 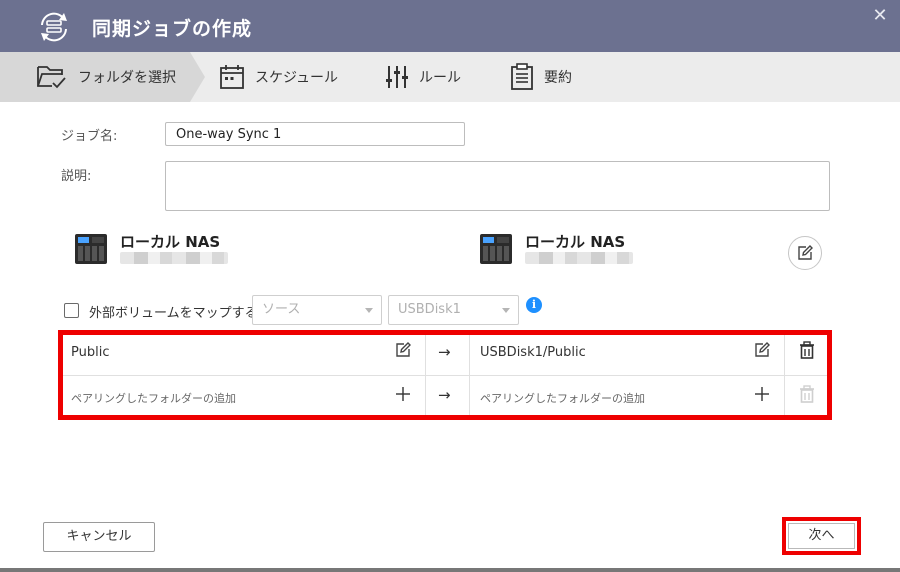 I want to click on row-divider, so click(x=445, y=375).